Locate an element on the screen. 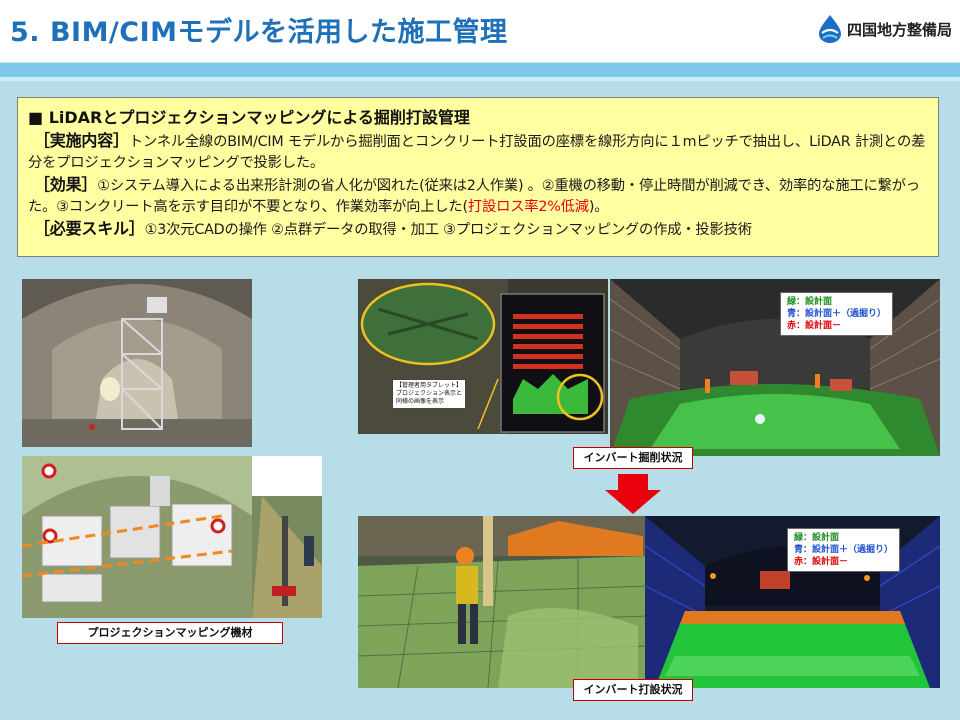  effect-highlight: 打設ロス率2%低減 is located at coordinates (528, 207).